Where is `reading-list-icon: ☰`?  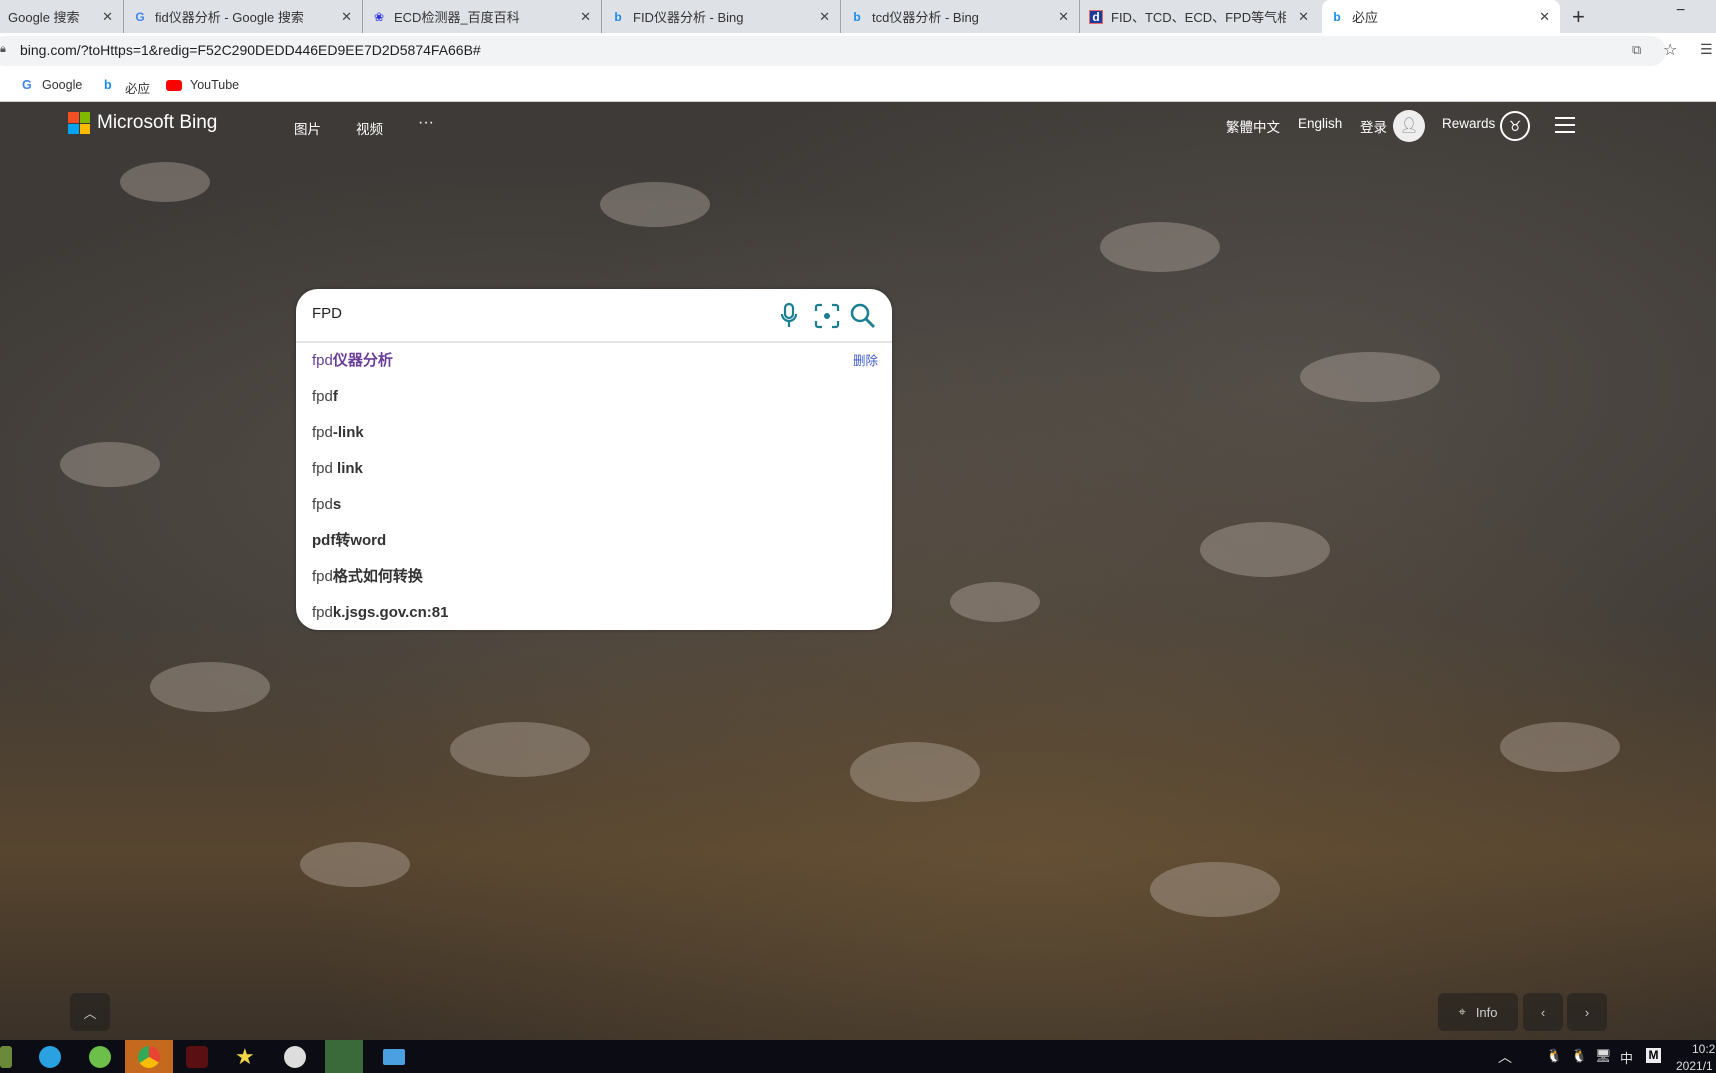
reading-list-icon: ☰ is located at coordinates (1706, 49).